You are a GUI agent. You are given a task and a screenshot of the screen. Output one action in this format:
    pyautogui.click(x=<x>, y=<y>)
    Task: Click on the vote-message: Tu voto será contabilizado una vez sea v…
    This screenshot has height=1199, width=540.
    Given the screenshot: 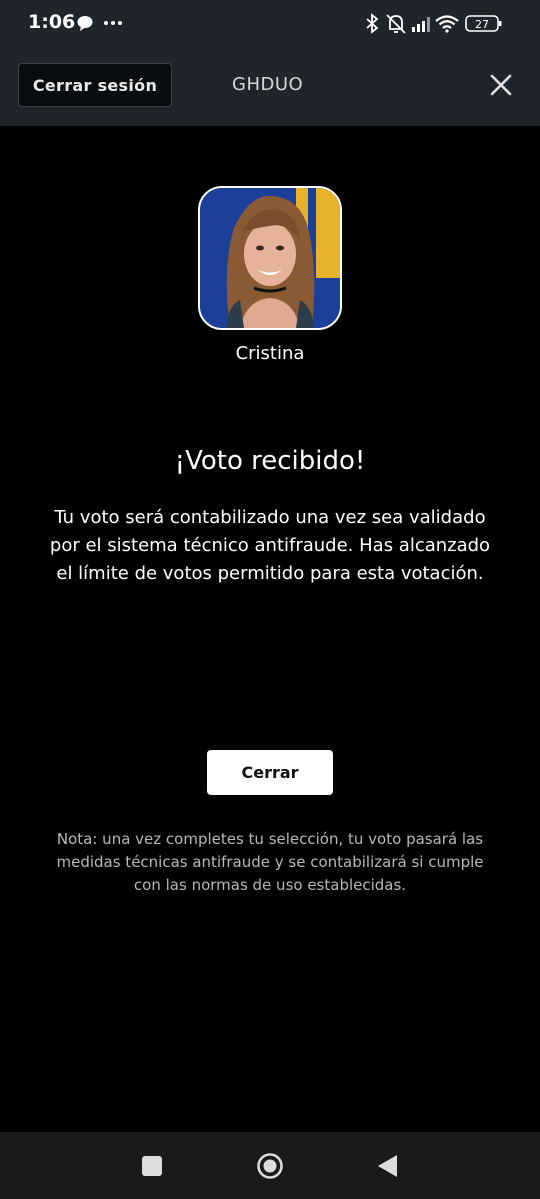 What is the action you would take?
    pyautogui.click(x=270, y=545)
    